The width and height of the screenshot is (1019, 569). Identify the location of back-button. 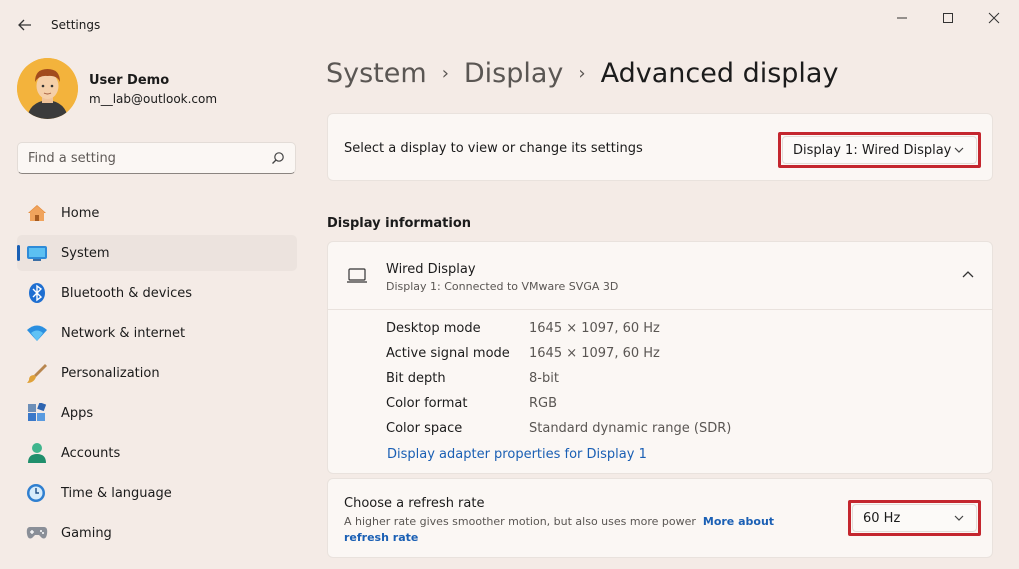
(25, 25).